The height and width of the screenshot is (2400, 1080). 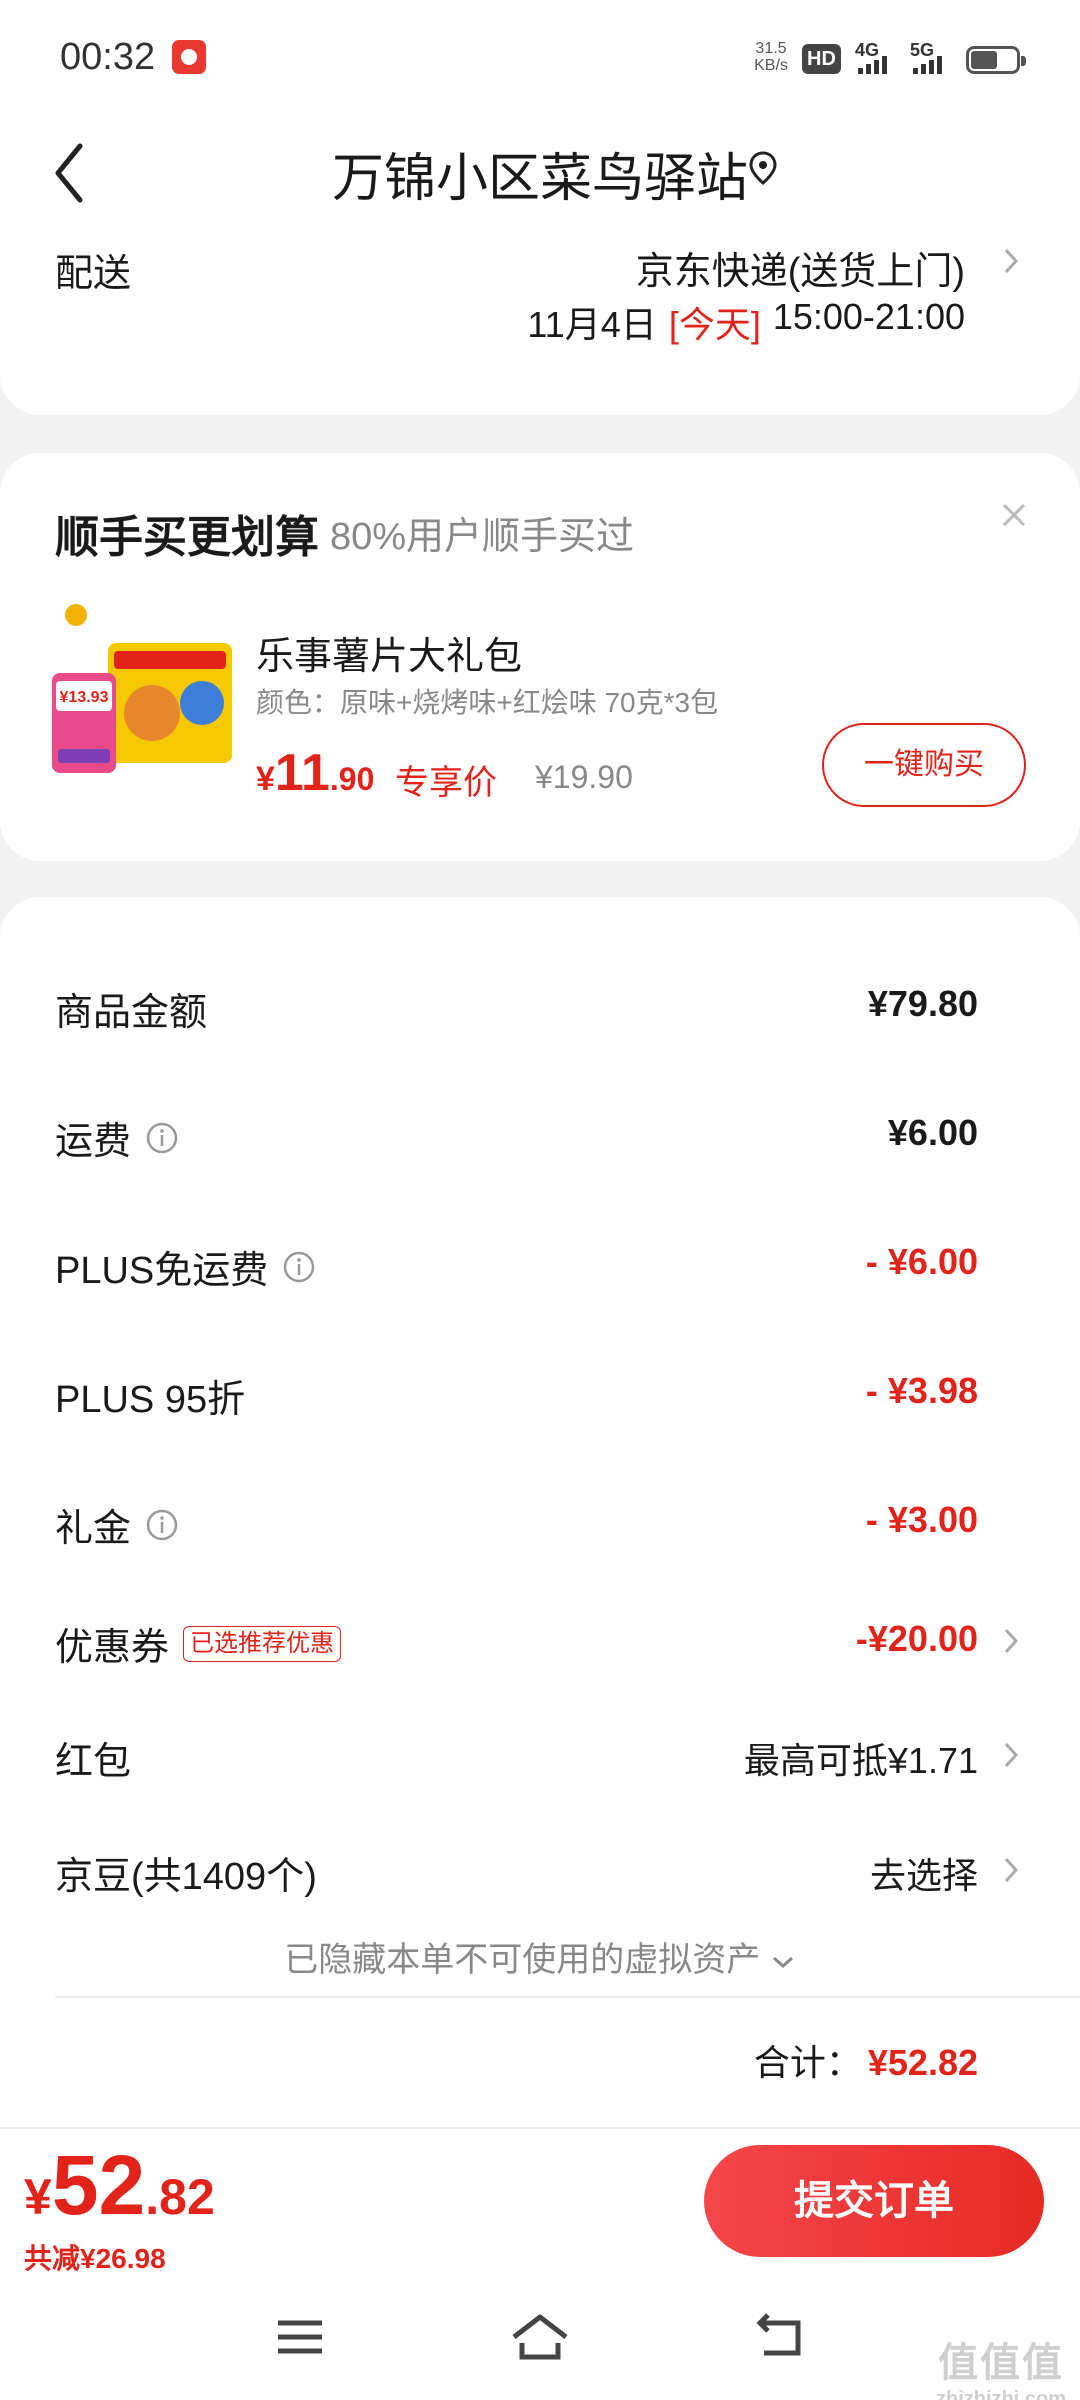 I want to click on summary-label: 商品金额, so click(x=131, y=1013).